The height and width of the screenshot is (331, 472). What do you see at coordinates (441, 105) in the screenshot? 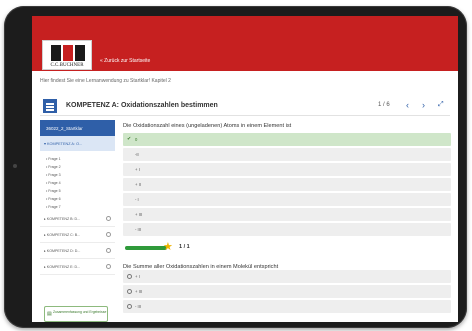
I see `expand-icon: ⤢` at bounding box center [441, 105].